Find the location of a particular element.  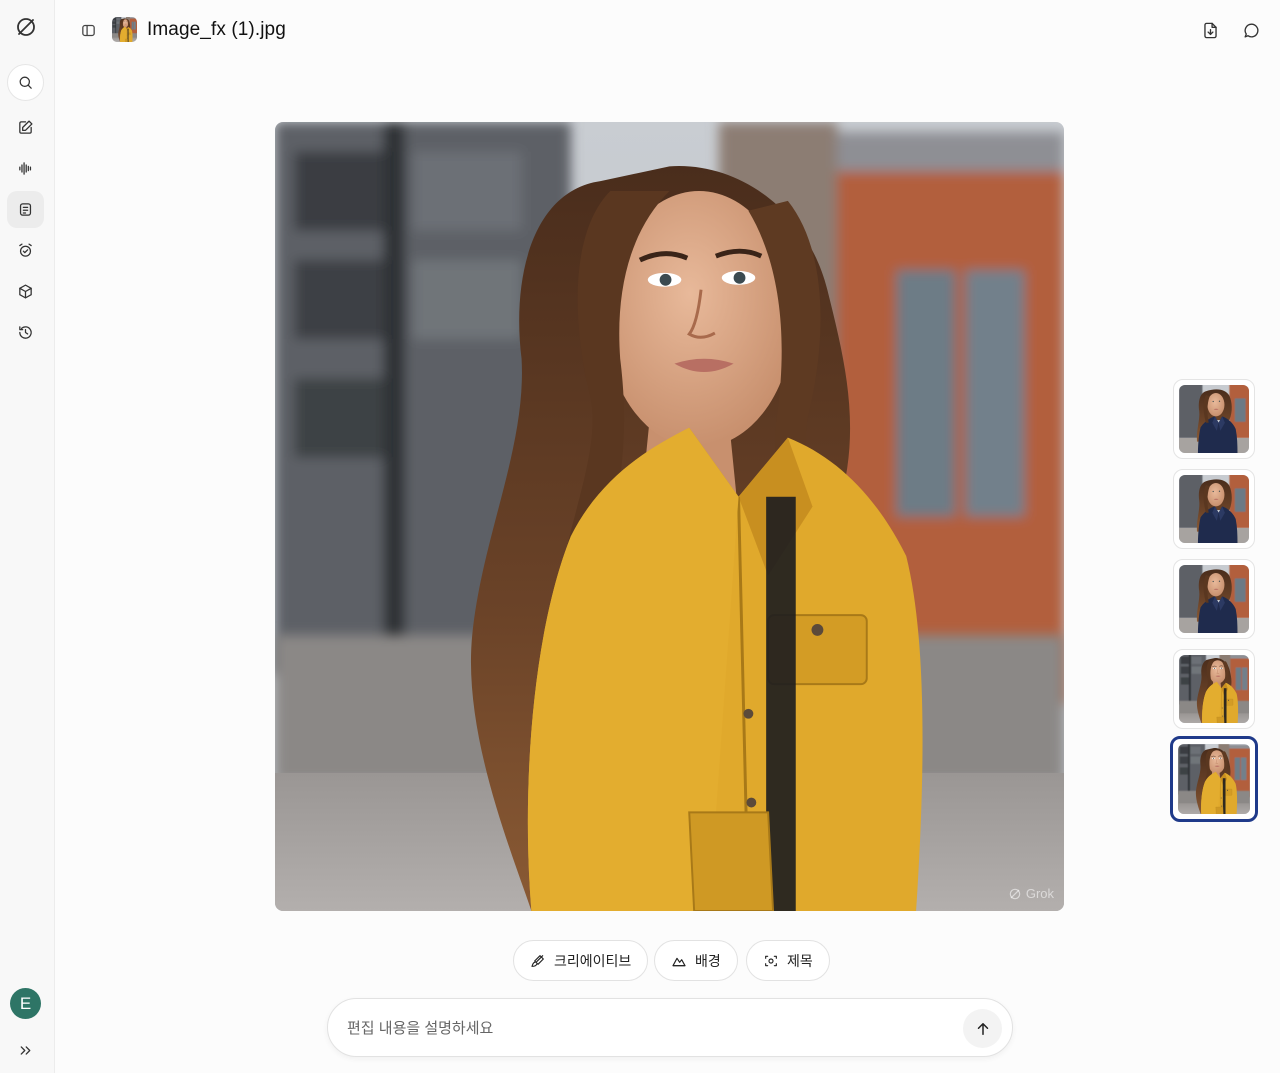

watermark: Grok is located at coordinates (1031, 893).